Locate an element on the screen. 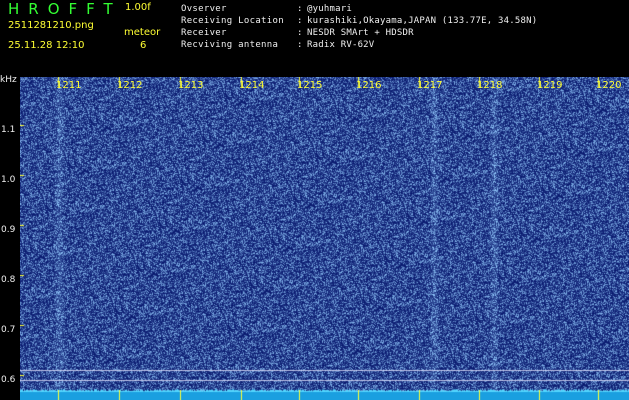 This screenshot has width=629, height=400. x-tick-label: 1213 is located at coordinates (191, 85).